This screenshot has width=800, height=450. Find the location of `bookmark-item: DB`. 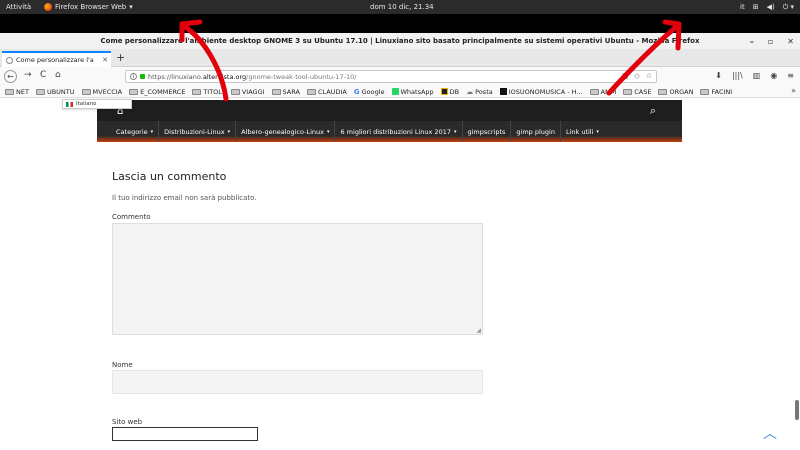

bookmark-item: DB is located at coordinates (450, 91).